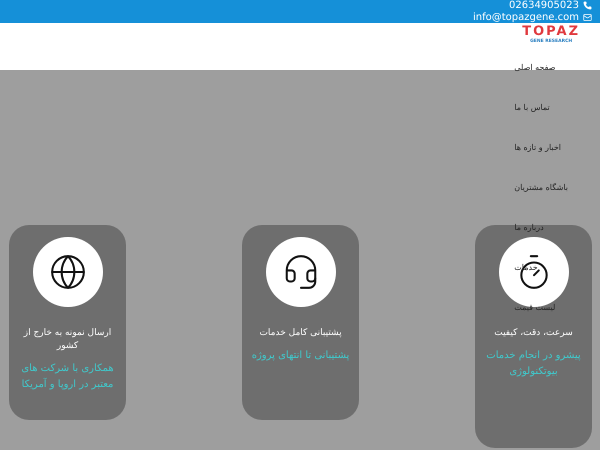 The width and height of the screenshot is (600, 450). What do you see at coordinates (544, 6) in the screenshot?
I see `phone-number: 02634905023` at bounding box center [544, 6].